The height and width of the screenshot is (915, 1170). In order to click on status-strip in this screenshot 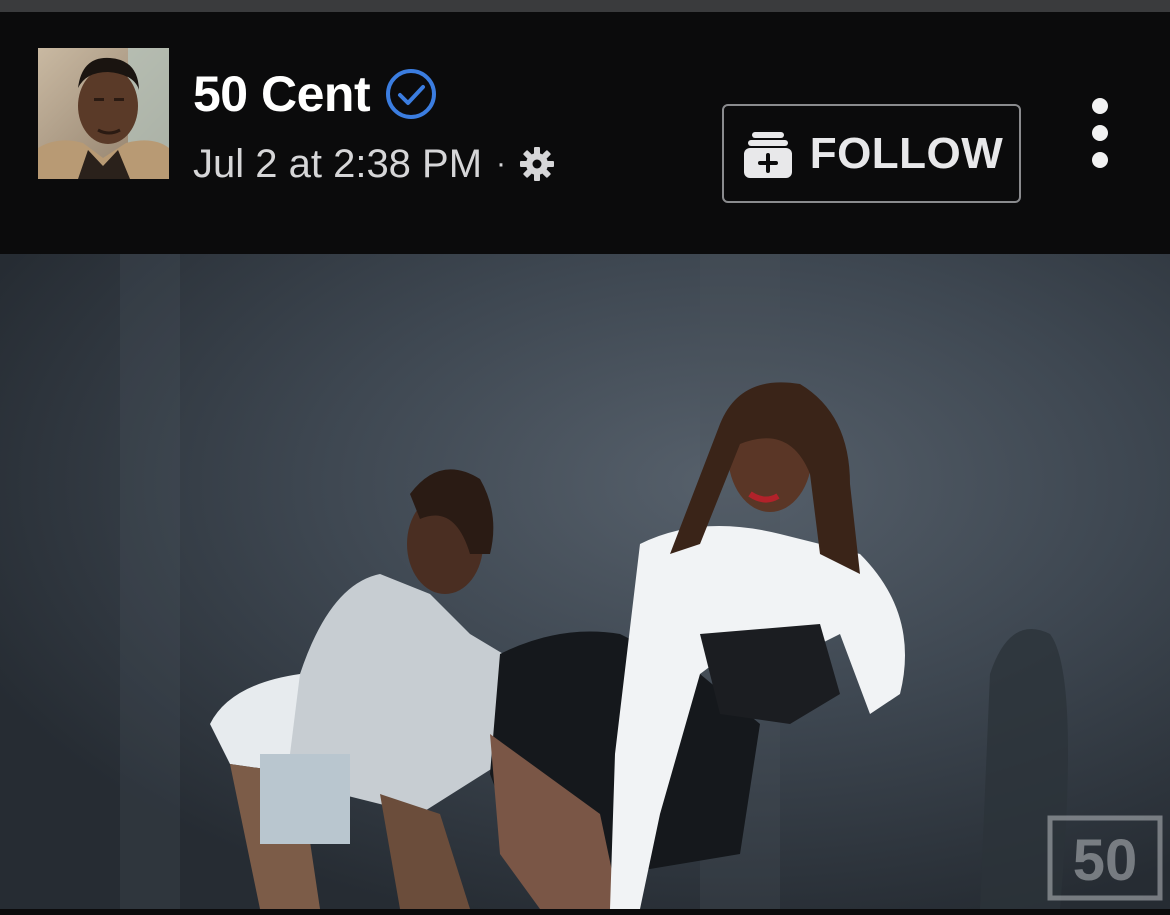, I will do `click(585, 6)`.